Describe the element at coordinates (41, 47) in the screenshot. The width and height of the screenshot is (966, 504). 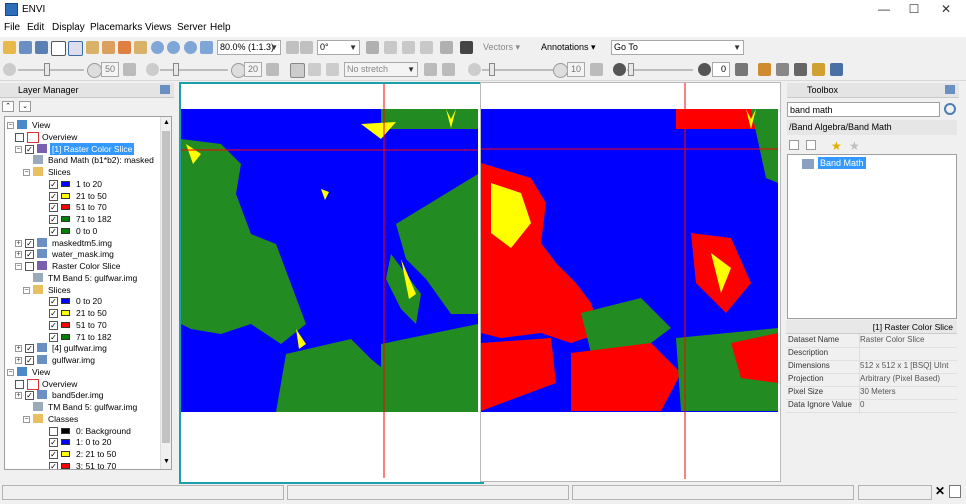
I see `layer-icon` at that location.